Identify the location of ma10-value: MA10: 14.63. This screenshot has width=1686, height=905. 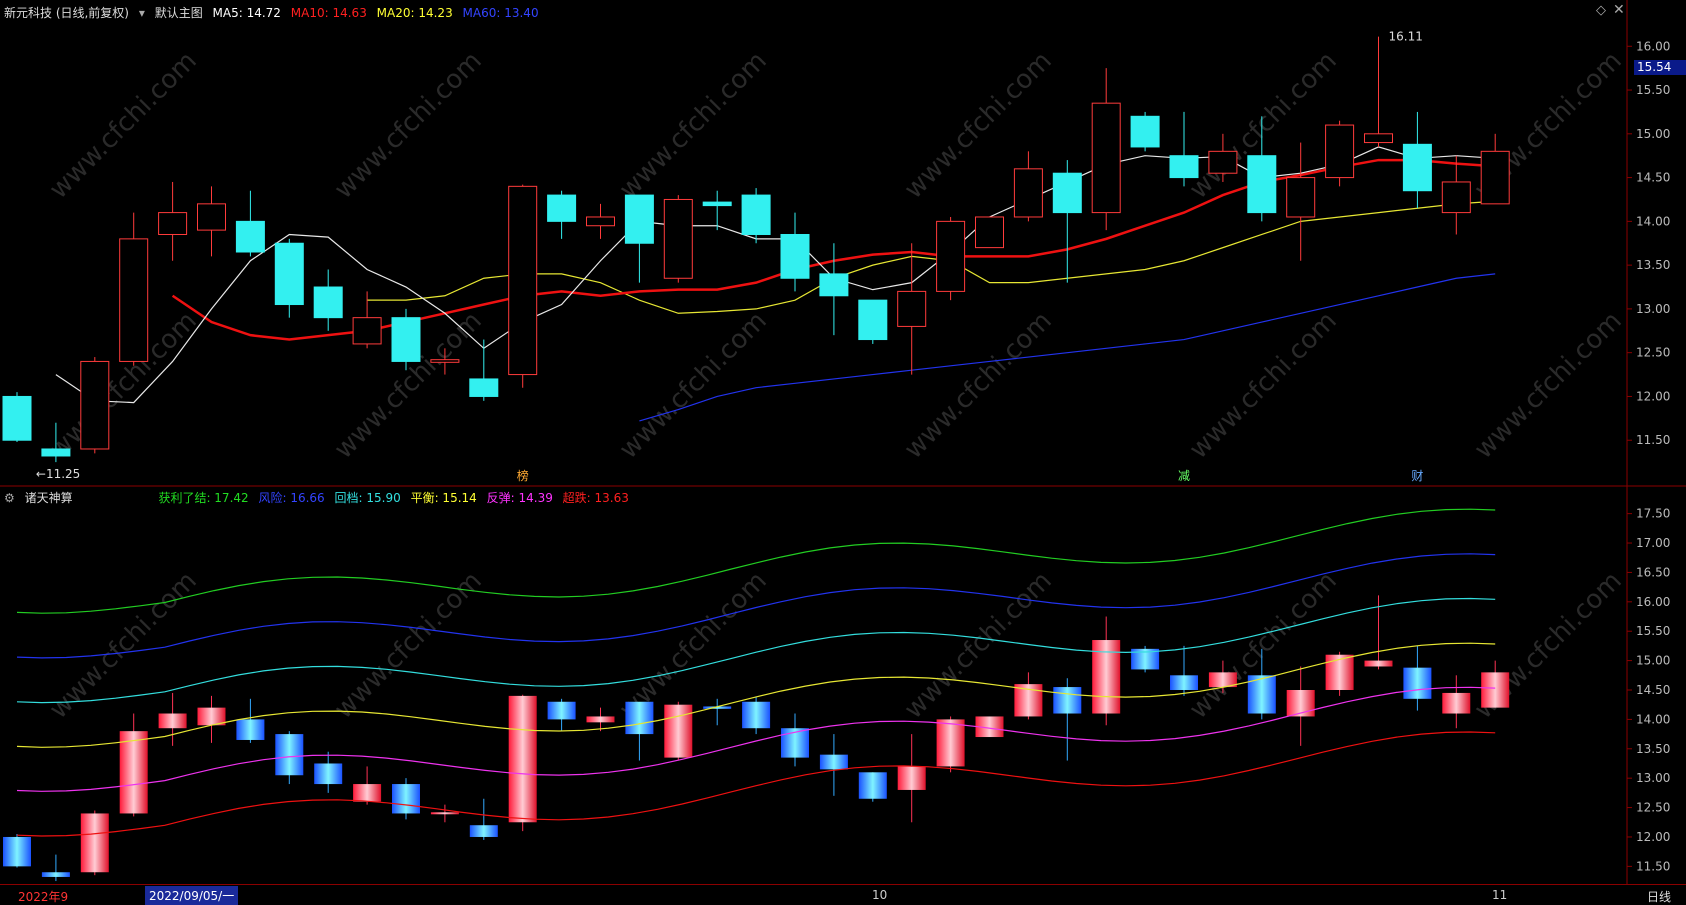
(328, 13).